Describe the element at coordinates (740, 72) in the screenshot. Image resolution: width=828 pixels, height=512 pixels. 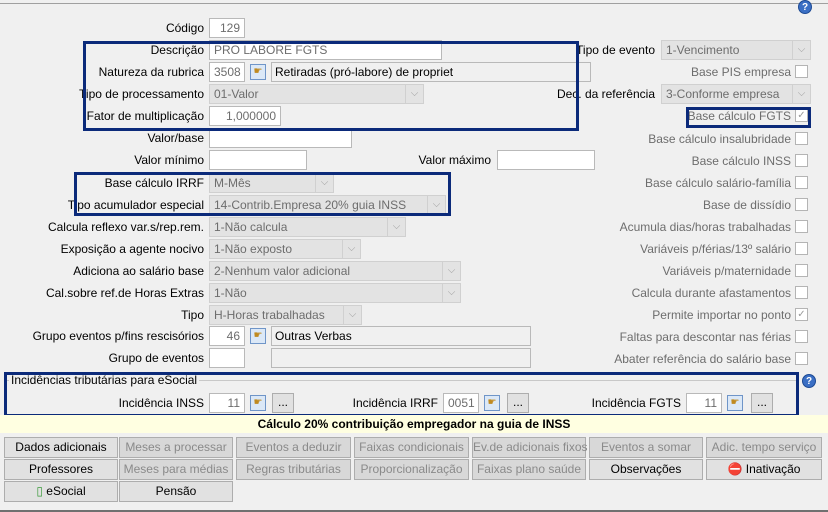
I see `checkbox-label: Base PIS empresa` at that location.